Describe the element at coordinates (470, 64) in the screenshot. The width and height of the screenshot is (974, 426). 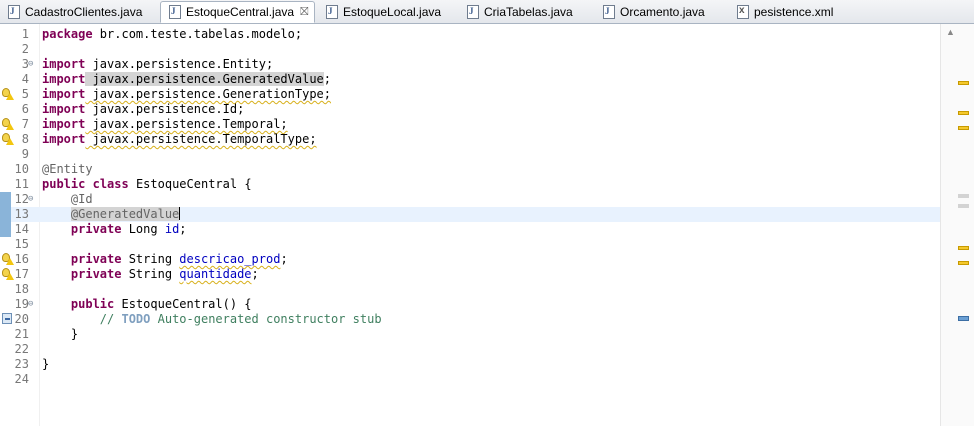
I see `code-line: 3 ⊖ import javax.persistence.Entity;` at that location.